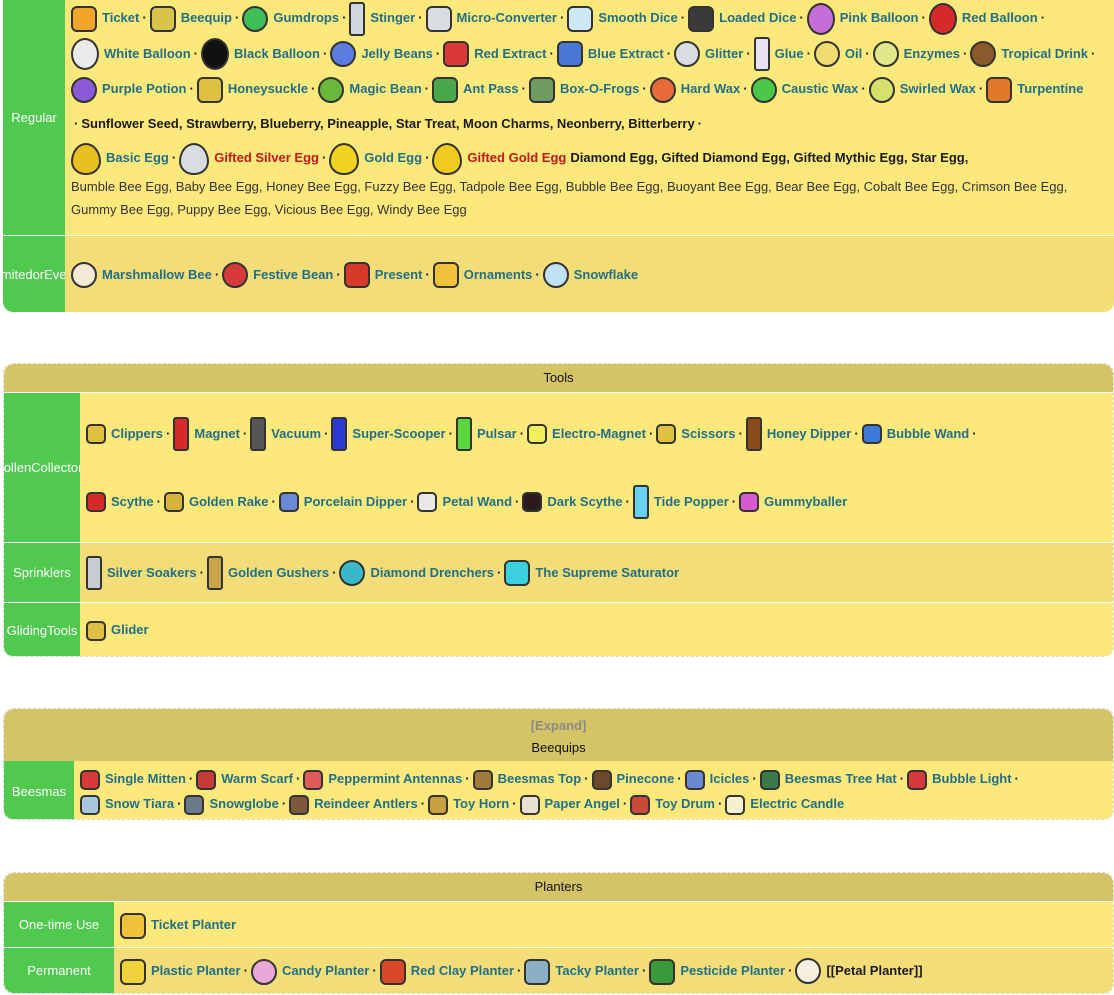 The height and width of the screenshot is (995, 1114). Describe the element at coordinates (257, 778) in the screenshot. I see `item-label: Warm Scarf` at that location.